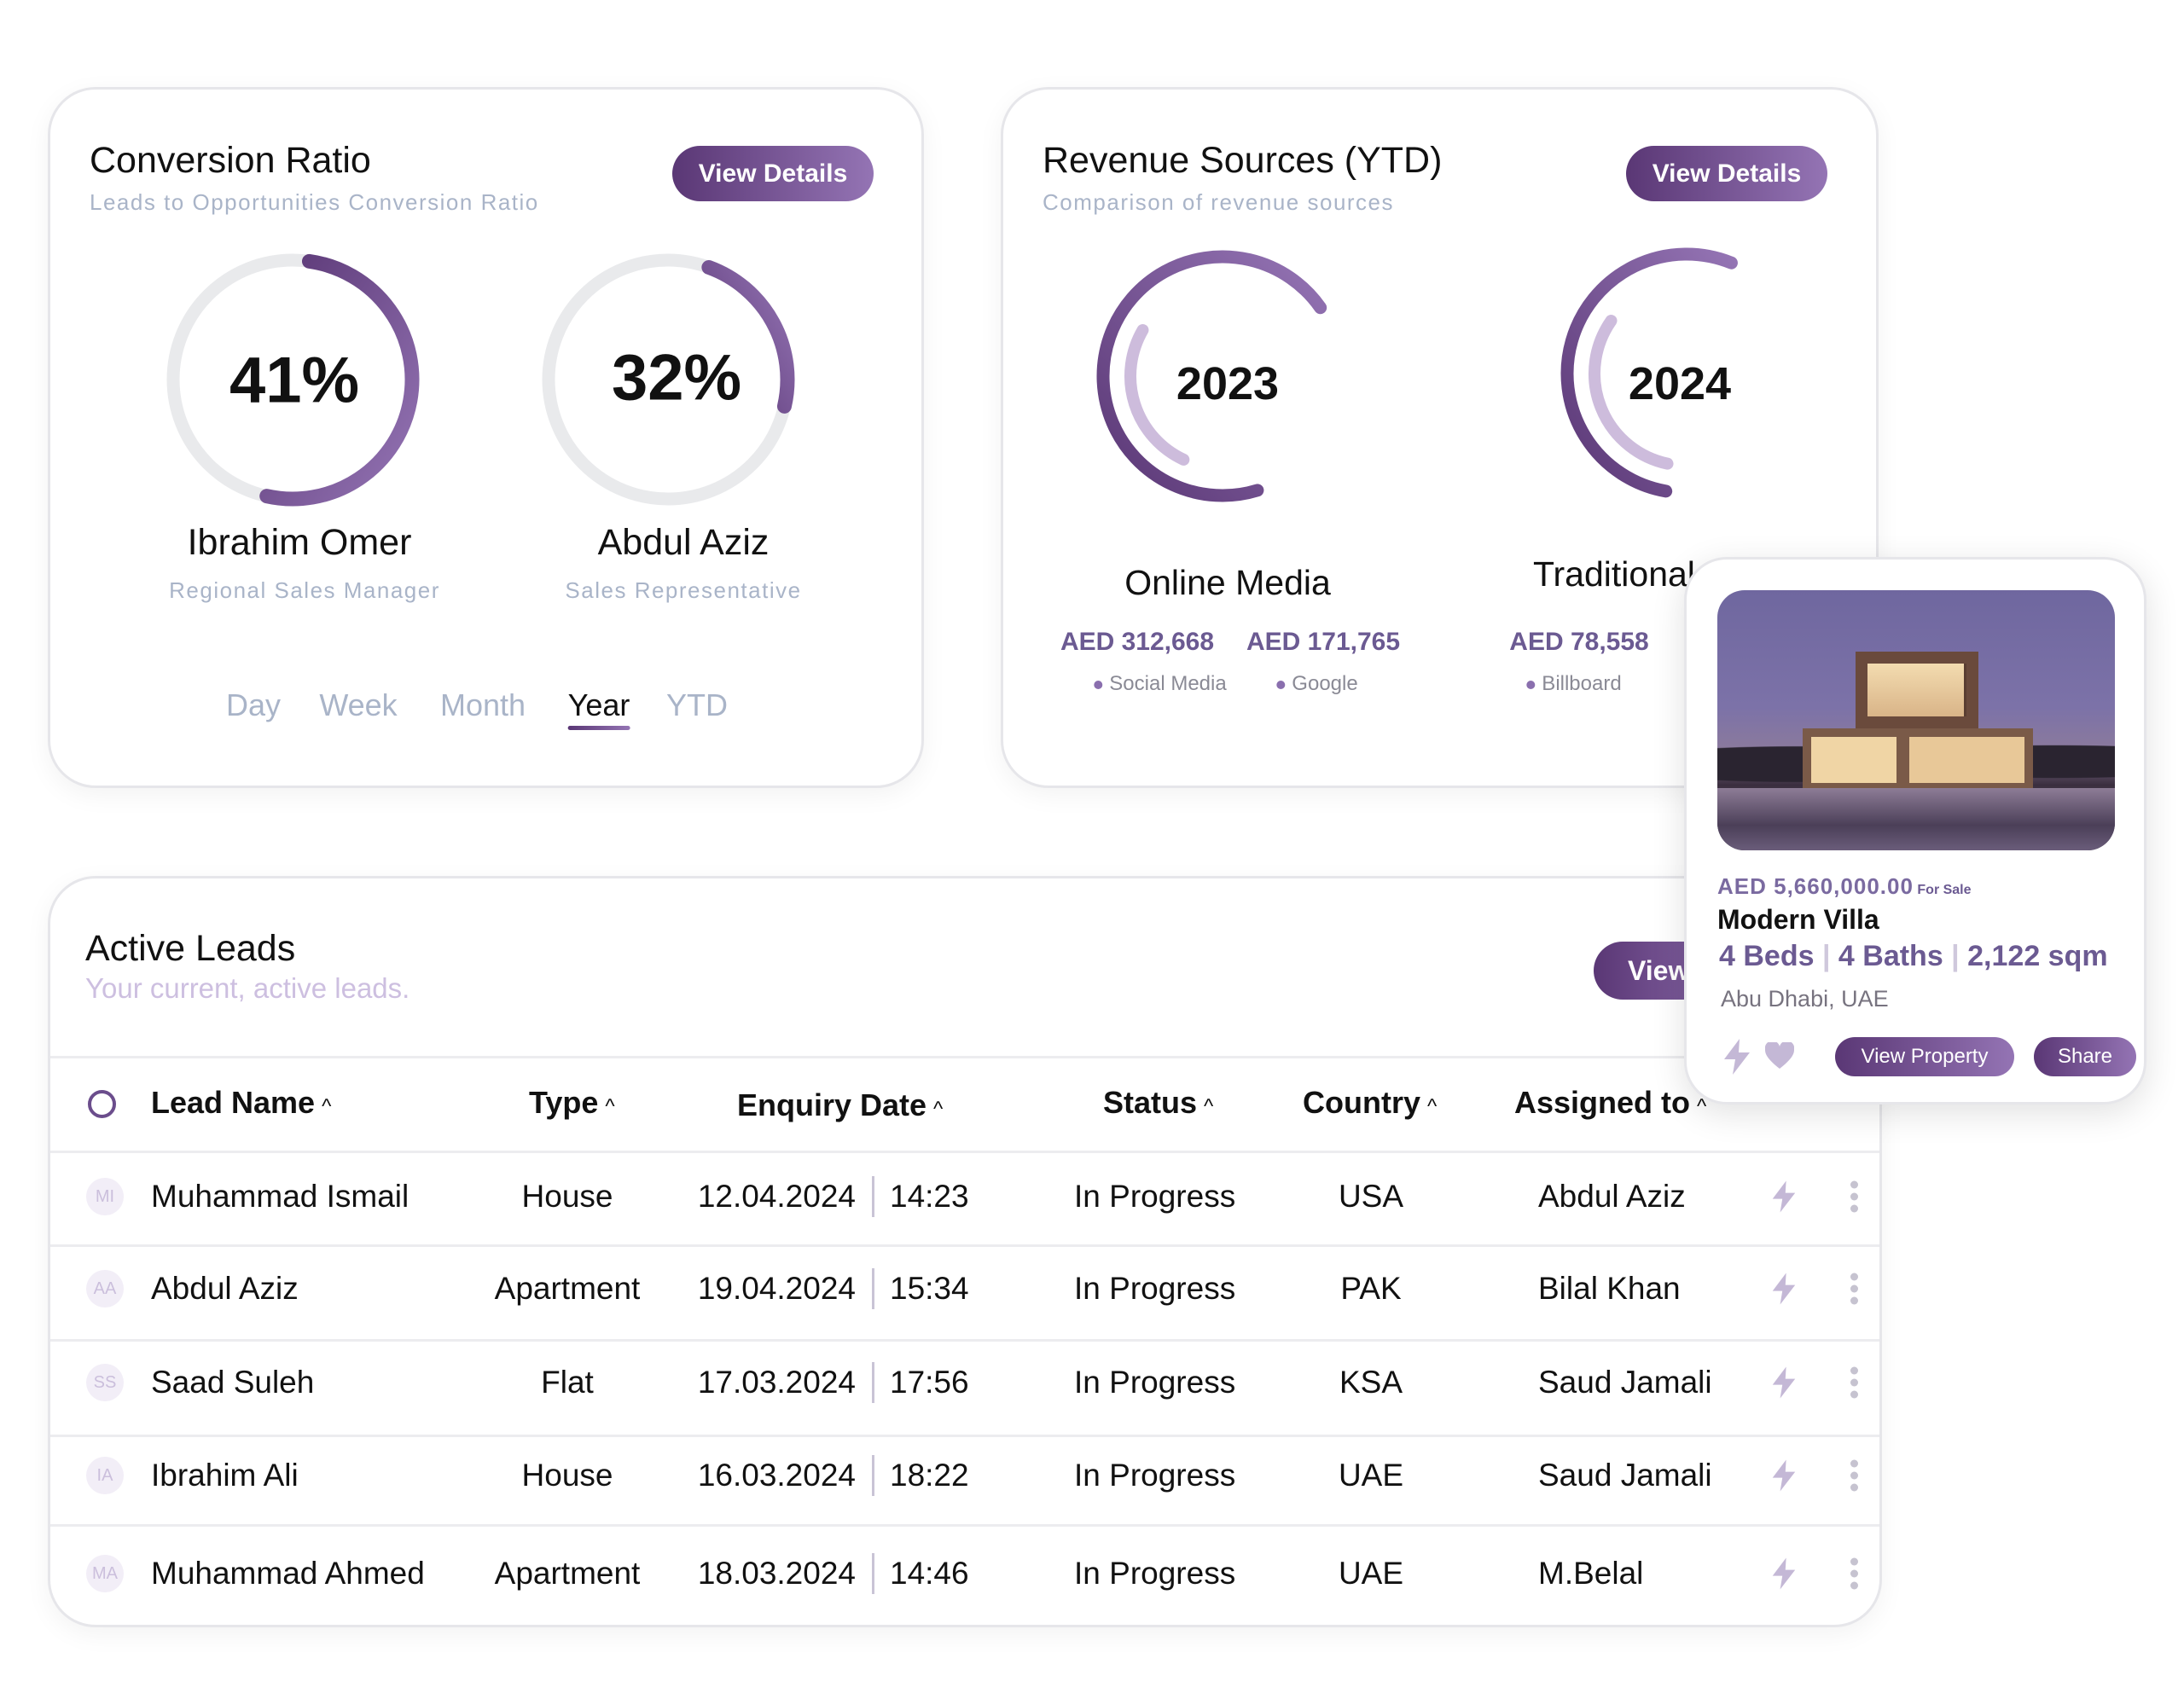  What do you see at coordinates (1815, 886) in the screenshot?
I see `price-value: AED 5,660,000.00` at bounding box center [1815, 886].